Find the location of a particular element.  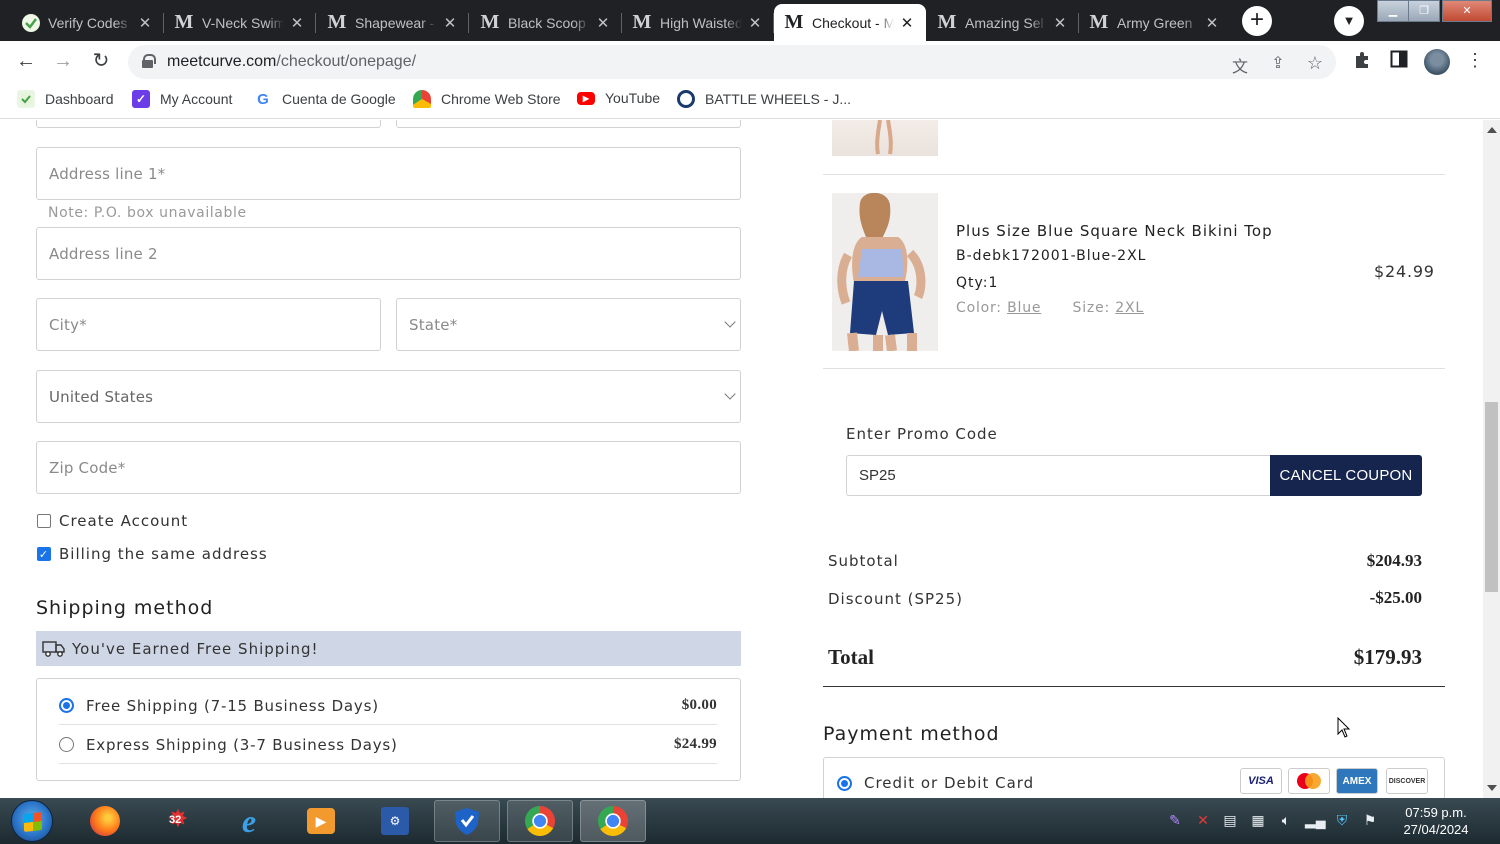

firefox-icon is located at coordinates (105, 821).